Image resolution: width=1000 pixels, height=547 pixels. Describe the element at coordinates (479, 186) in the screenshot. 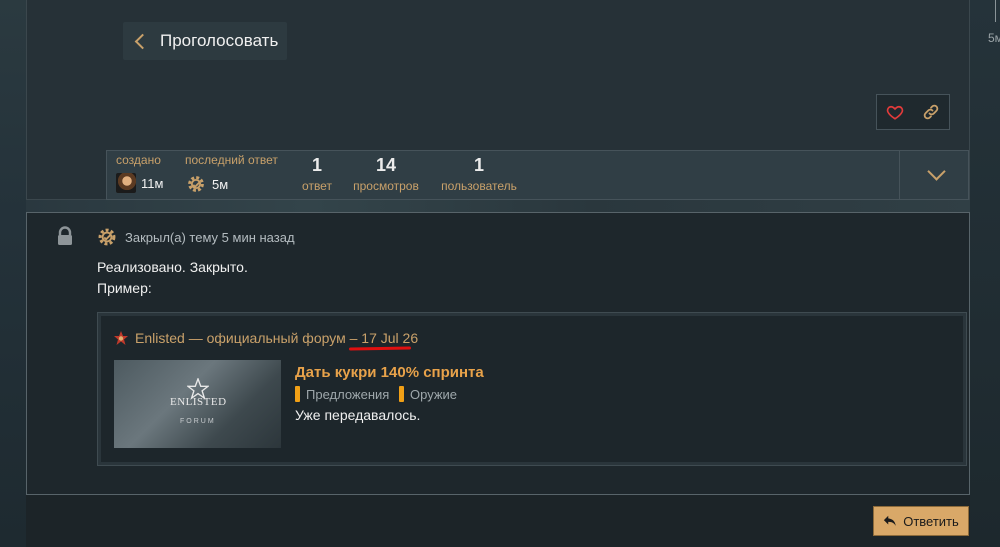

I see `stat-users-label: пользователь` at that location.